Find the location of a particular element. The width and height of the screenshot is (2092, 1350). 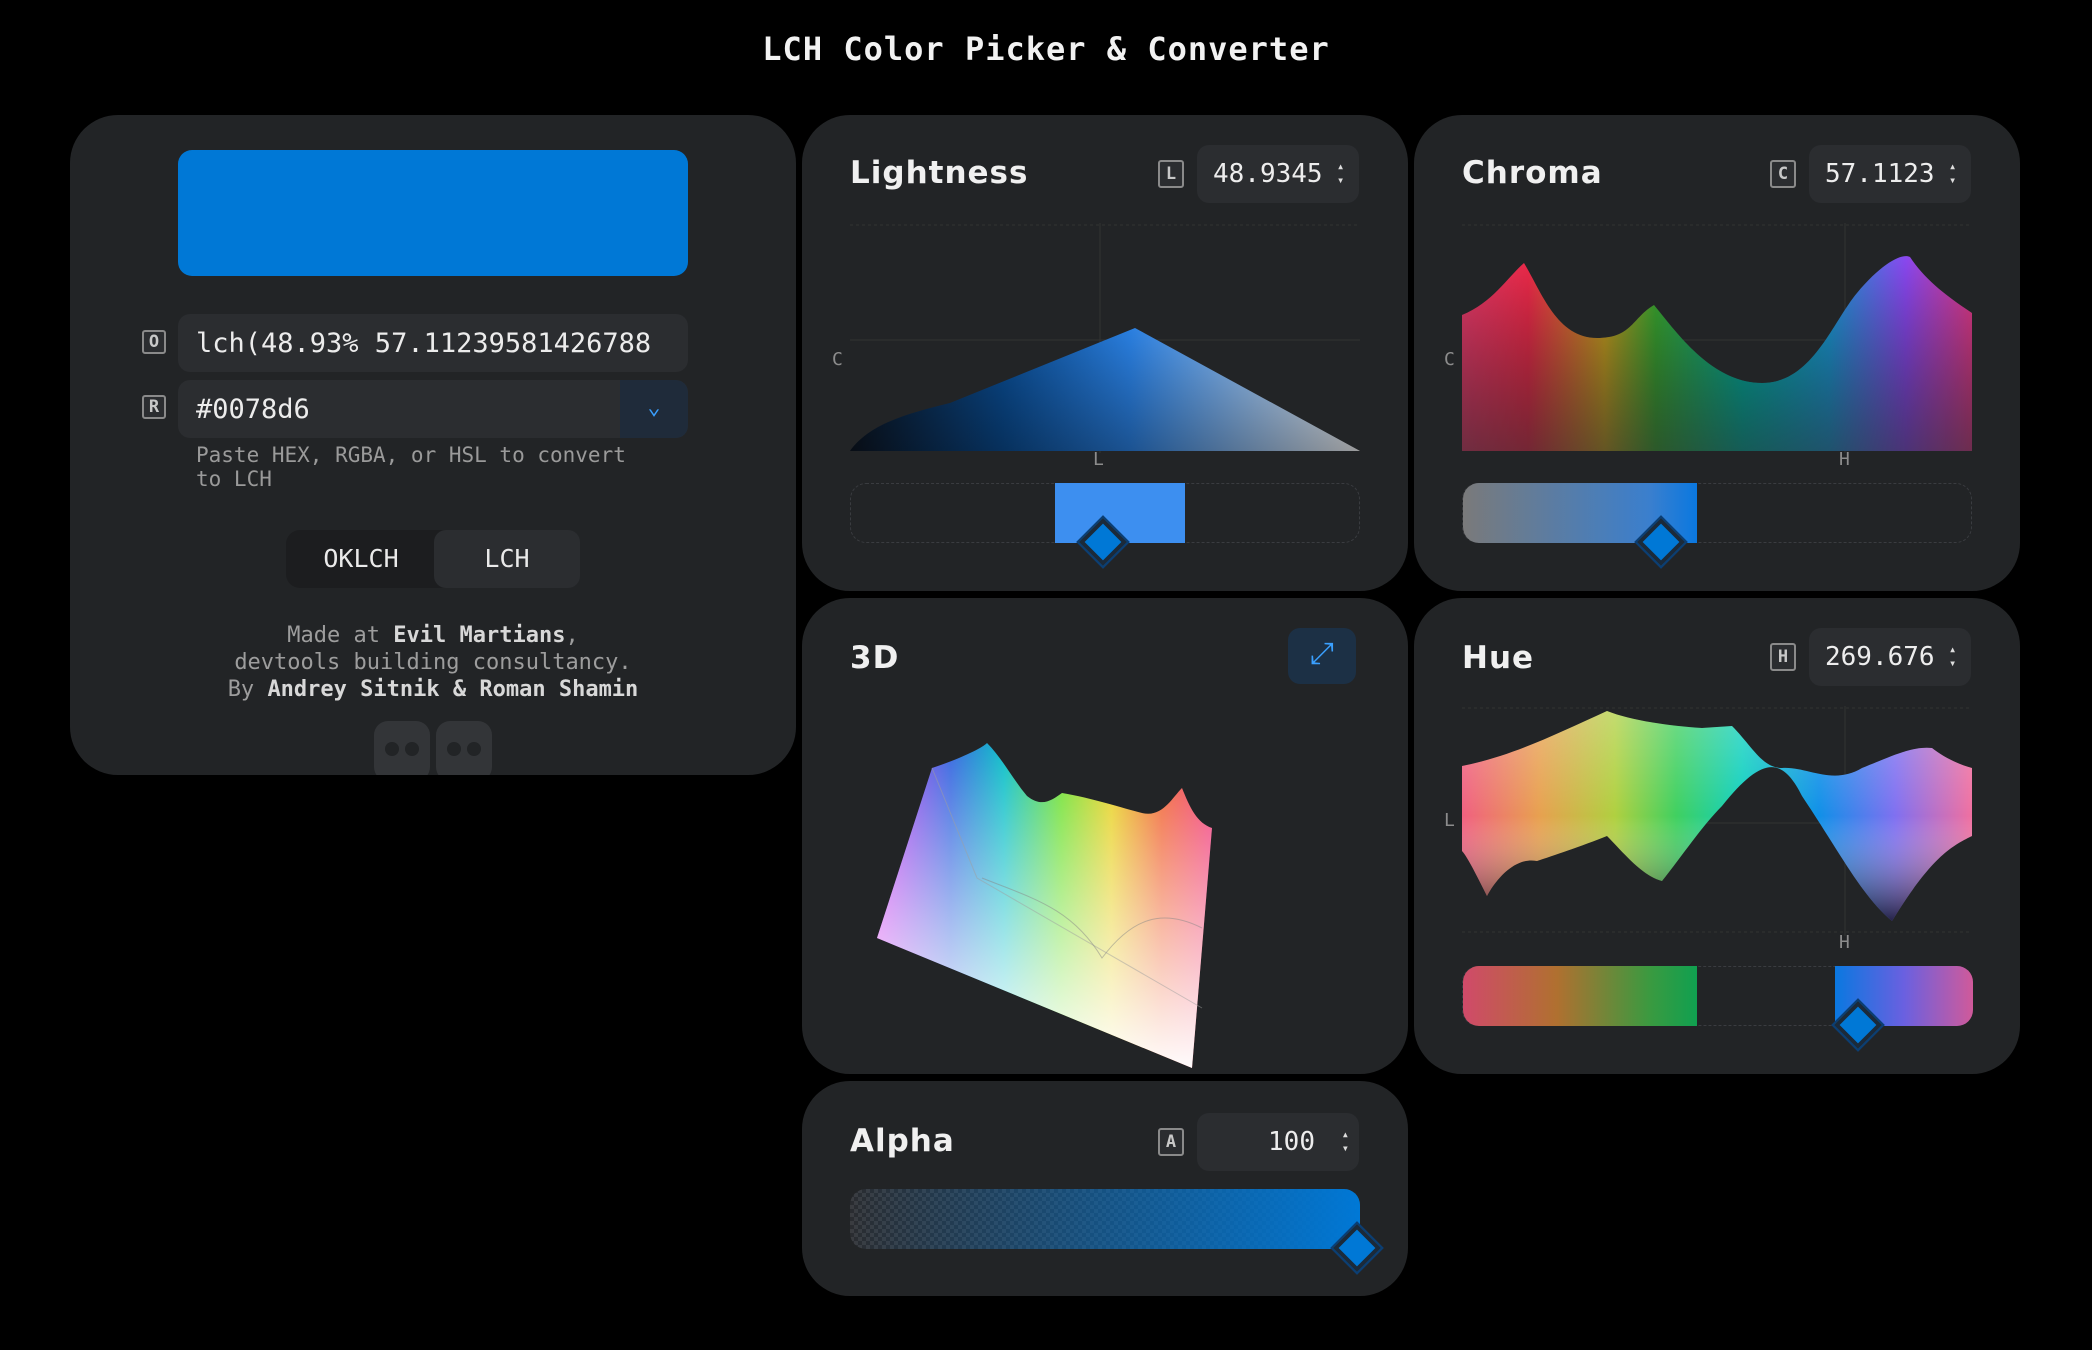

alpha-title: Alpha is located at coordinates (902, 1141).